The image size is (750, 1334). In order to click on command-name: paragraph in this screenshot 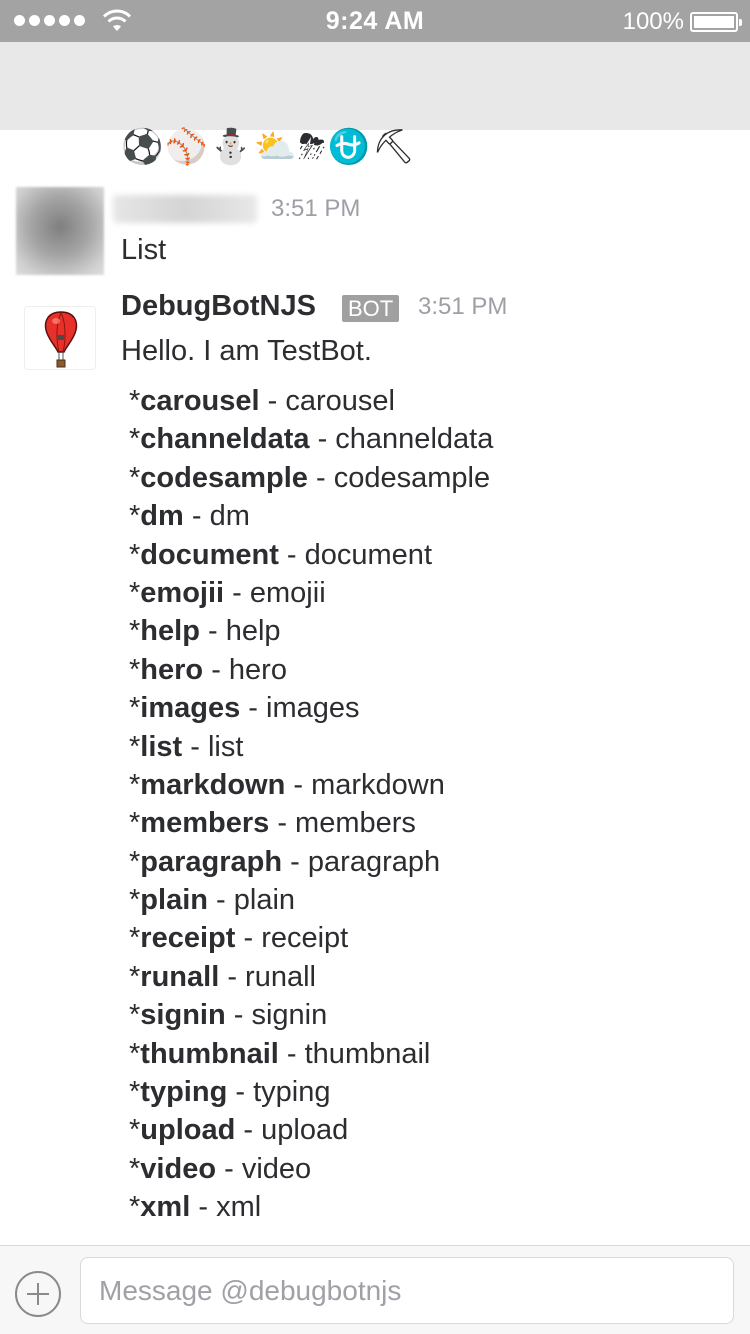, I will do `click(211, 861)`.